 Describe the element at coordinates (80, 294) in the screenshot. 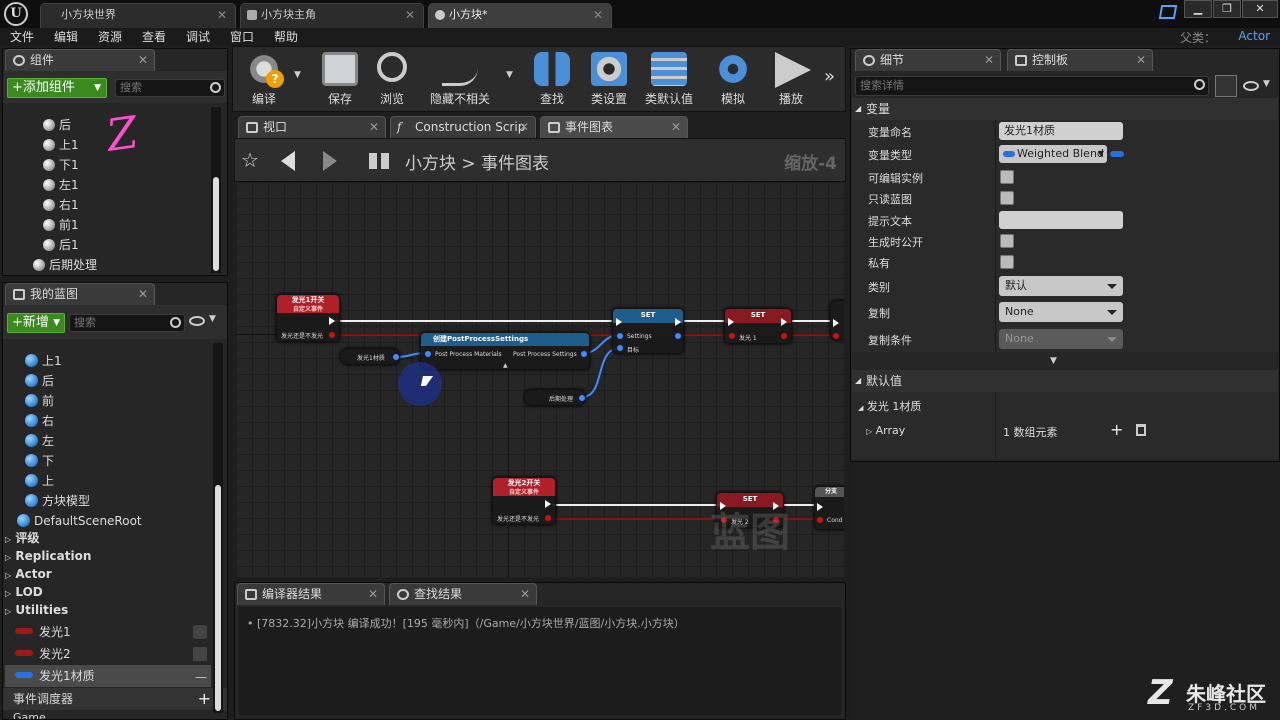

I see `tab-my-blueprint: 我的蓝图 ✕` at that location.